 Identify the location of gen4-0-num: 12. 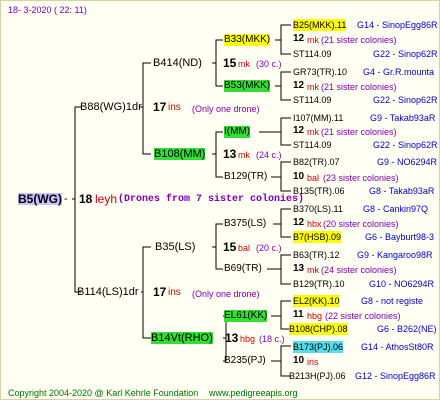
(299, 38).